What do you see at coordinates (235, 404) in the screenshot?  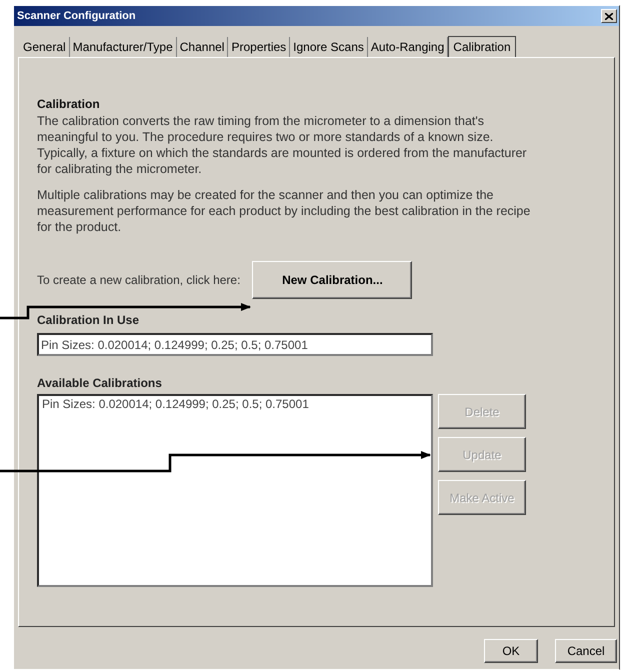 I see `list-item: Pin Sizes: 0.020014; 0.124999; 0.25; 0.5; 0.75001` at bounding box center [235, 404].